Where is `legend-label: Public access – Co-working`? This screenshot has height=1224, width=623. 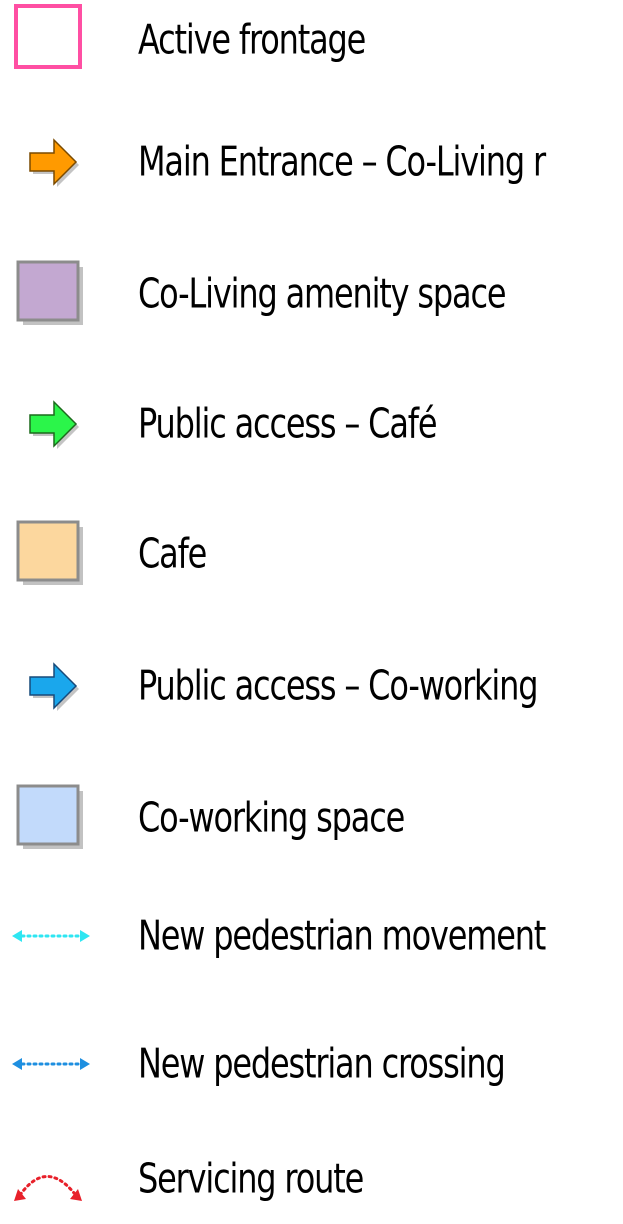 legend-label: Public access – Co-working is located at coordinates (338, 685).